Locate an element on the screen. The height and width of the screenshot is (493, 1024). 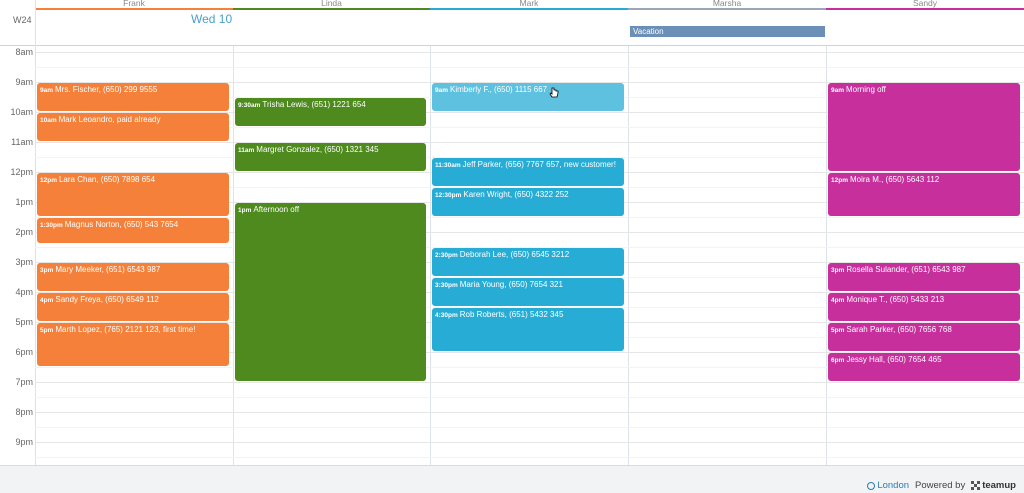
column-header-label: Mark is located at coordinates (529, 4).